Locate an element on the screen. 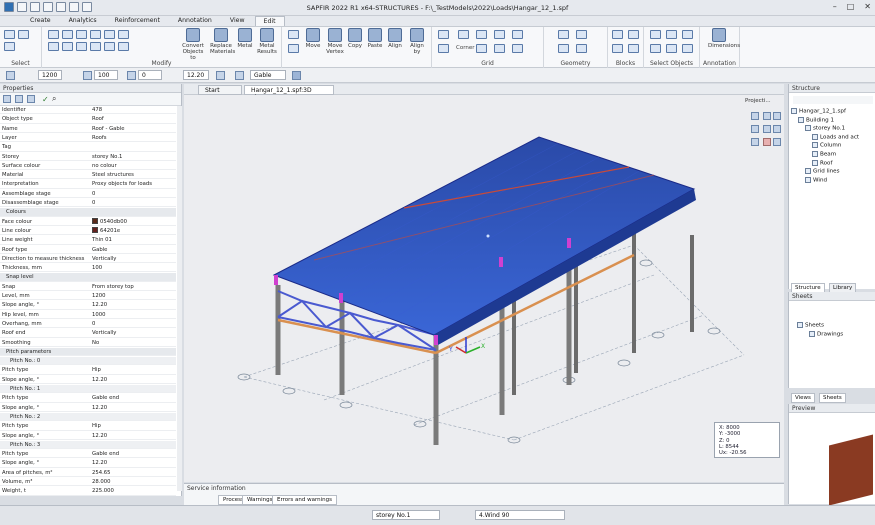 Image resolution: width=875 pixels, height=525 pixels. replace-materials-button: Replace Materials is located at coordinates (222, 41).